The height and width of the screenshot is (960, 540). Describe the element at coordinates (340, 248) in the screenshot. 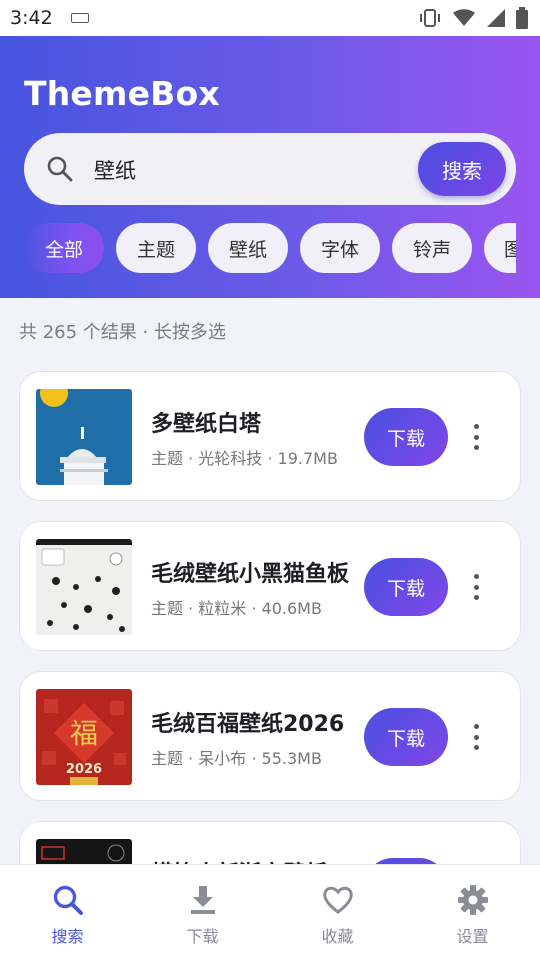

I see `chip-font: 字体` at that location.